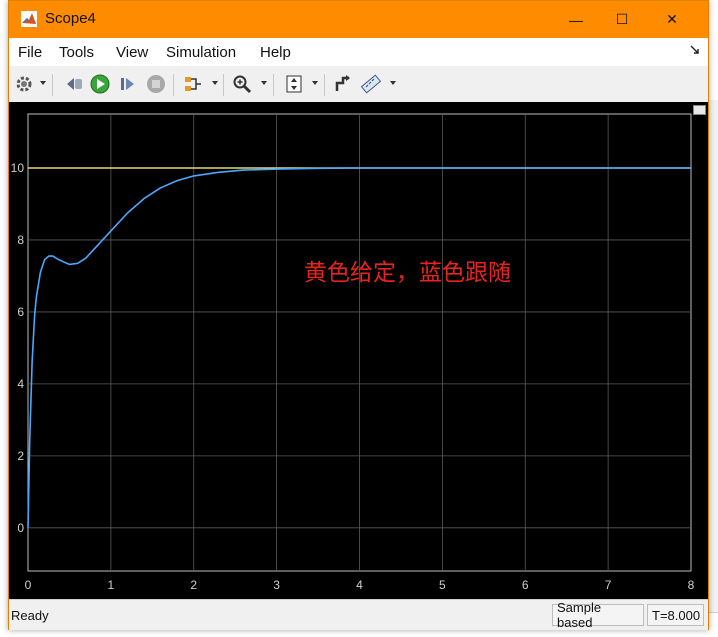 Image resolution: width=718 pixels, height=637 pixels. What do you see at coordinates (20, 312) in the screenshot?
I see `y-tick-label: 6` at bounding box center [20, 312].